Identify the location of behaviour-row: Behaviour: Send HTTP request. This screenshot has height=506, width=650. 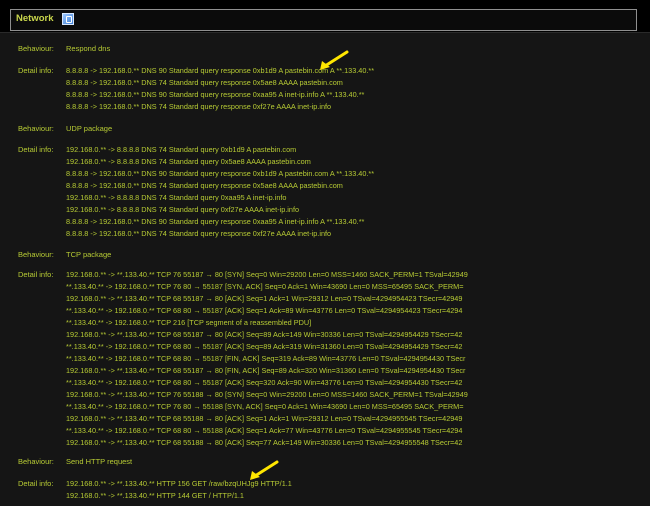
(325, 462).